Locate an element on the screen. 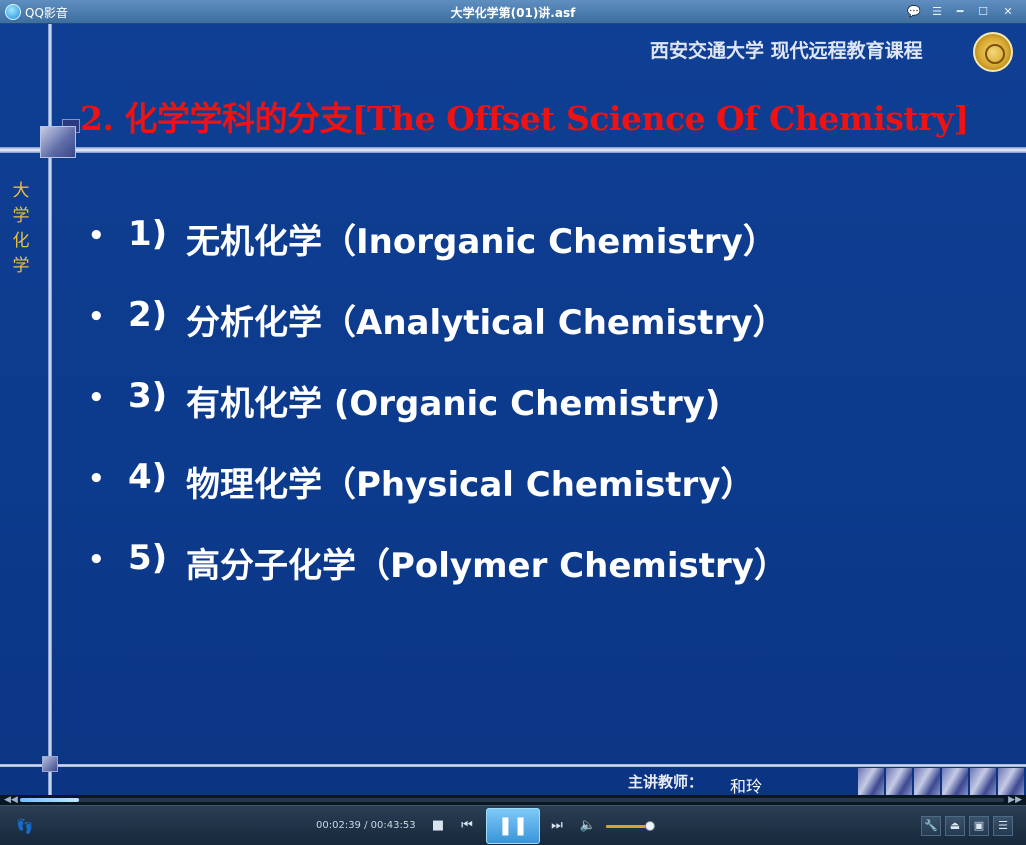 This screenshot has width=1026, height=845. app-name: QQ影音 is located at coordinates (46, 12).